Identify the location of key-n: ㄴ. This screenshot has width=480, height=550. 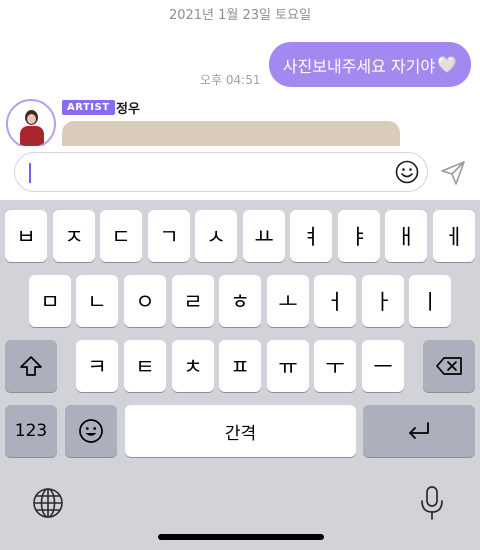
(97, 301).